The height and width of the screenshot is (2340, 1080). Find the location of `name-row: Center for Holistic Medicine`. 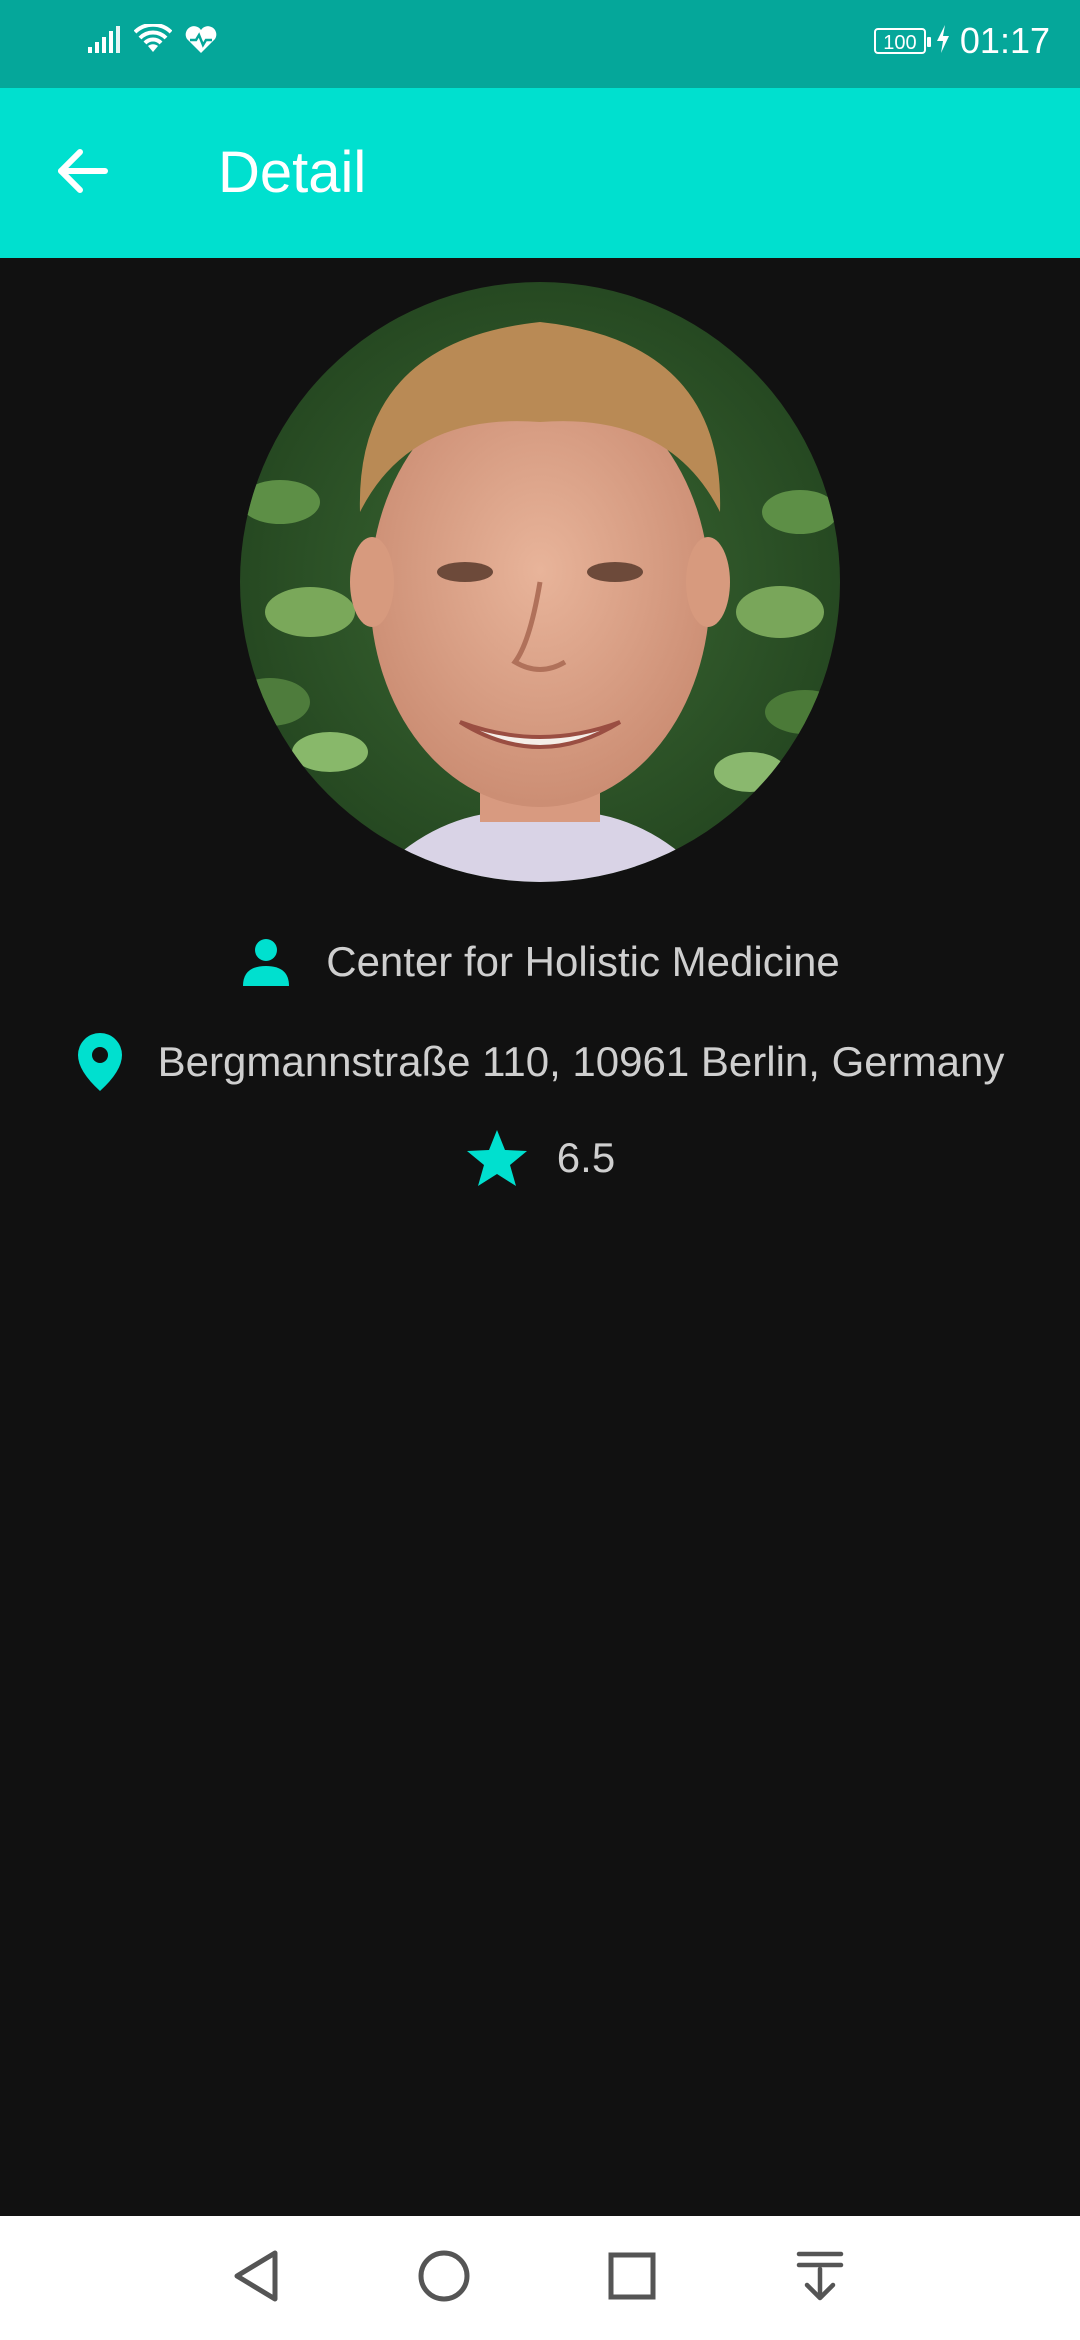

name-row: Center for Holistic Medicine is located at coordinates (540, 962).